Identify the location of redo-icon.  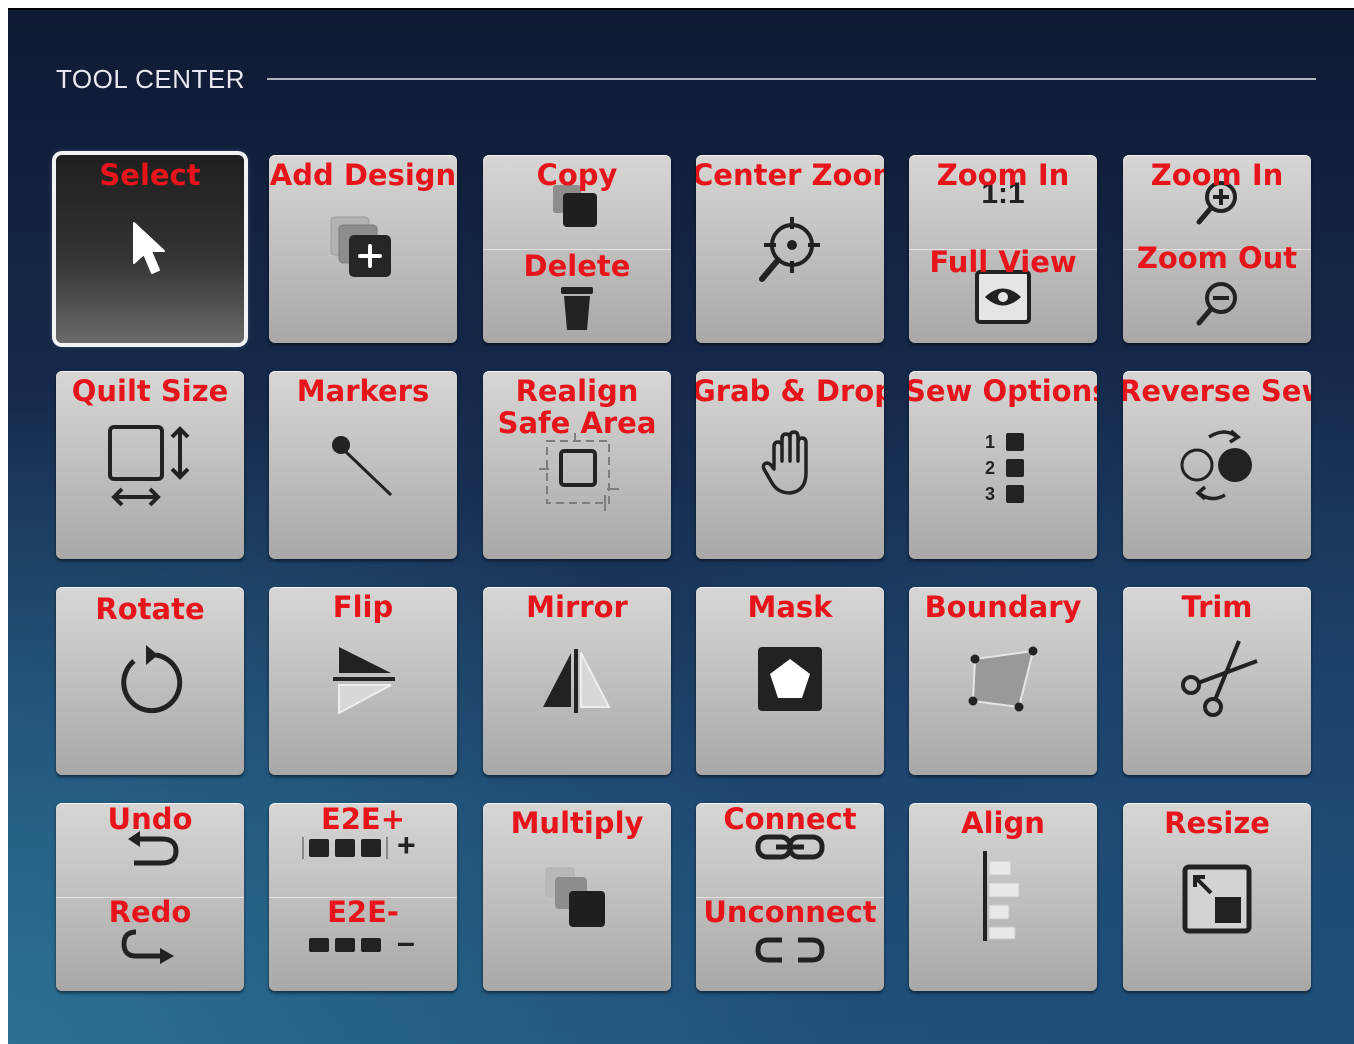
(147, 946).